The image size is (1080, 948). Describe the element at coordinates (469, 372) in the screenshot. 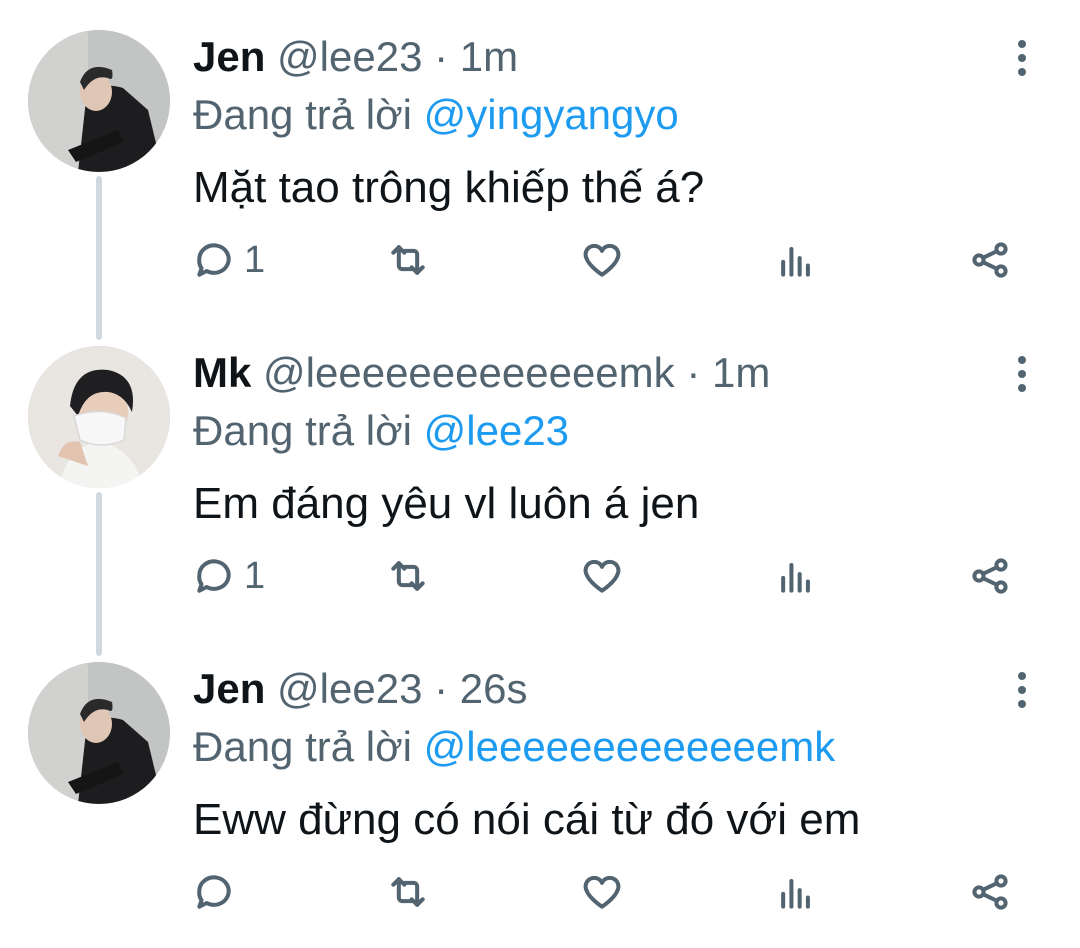

I see `username: @leeeeeeeeeeeeemk` at that location.